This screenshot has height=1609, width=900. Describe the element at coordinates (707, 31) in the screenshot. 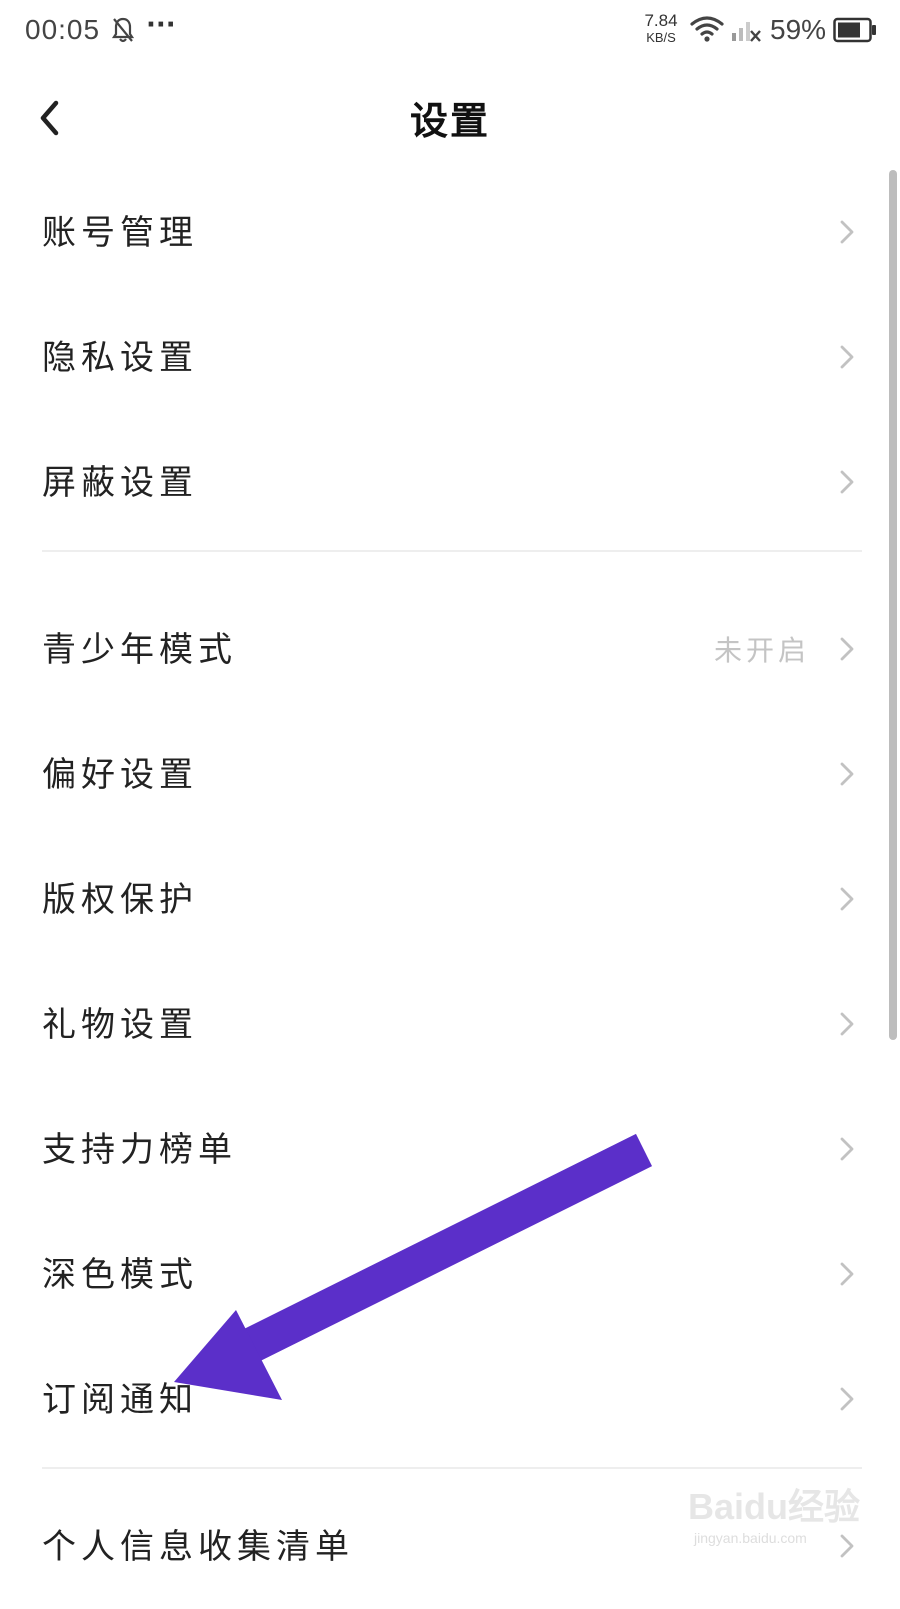

I see `wifi-icon` at that location.